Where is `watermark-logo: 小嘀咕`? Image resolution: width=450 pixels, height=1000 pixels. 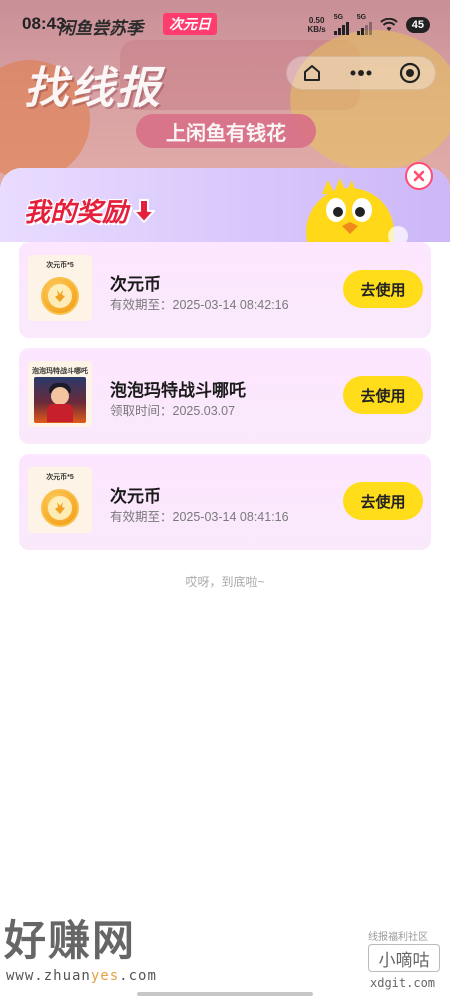
watermark-logo: 小嘀咕 is located at coordinates (404, 958).